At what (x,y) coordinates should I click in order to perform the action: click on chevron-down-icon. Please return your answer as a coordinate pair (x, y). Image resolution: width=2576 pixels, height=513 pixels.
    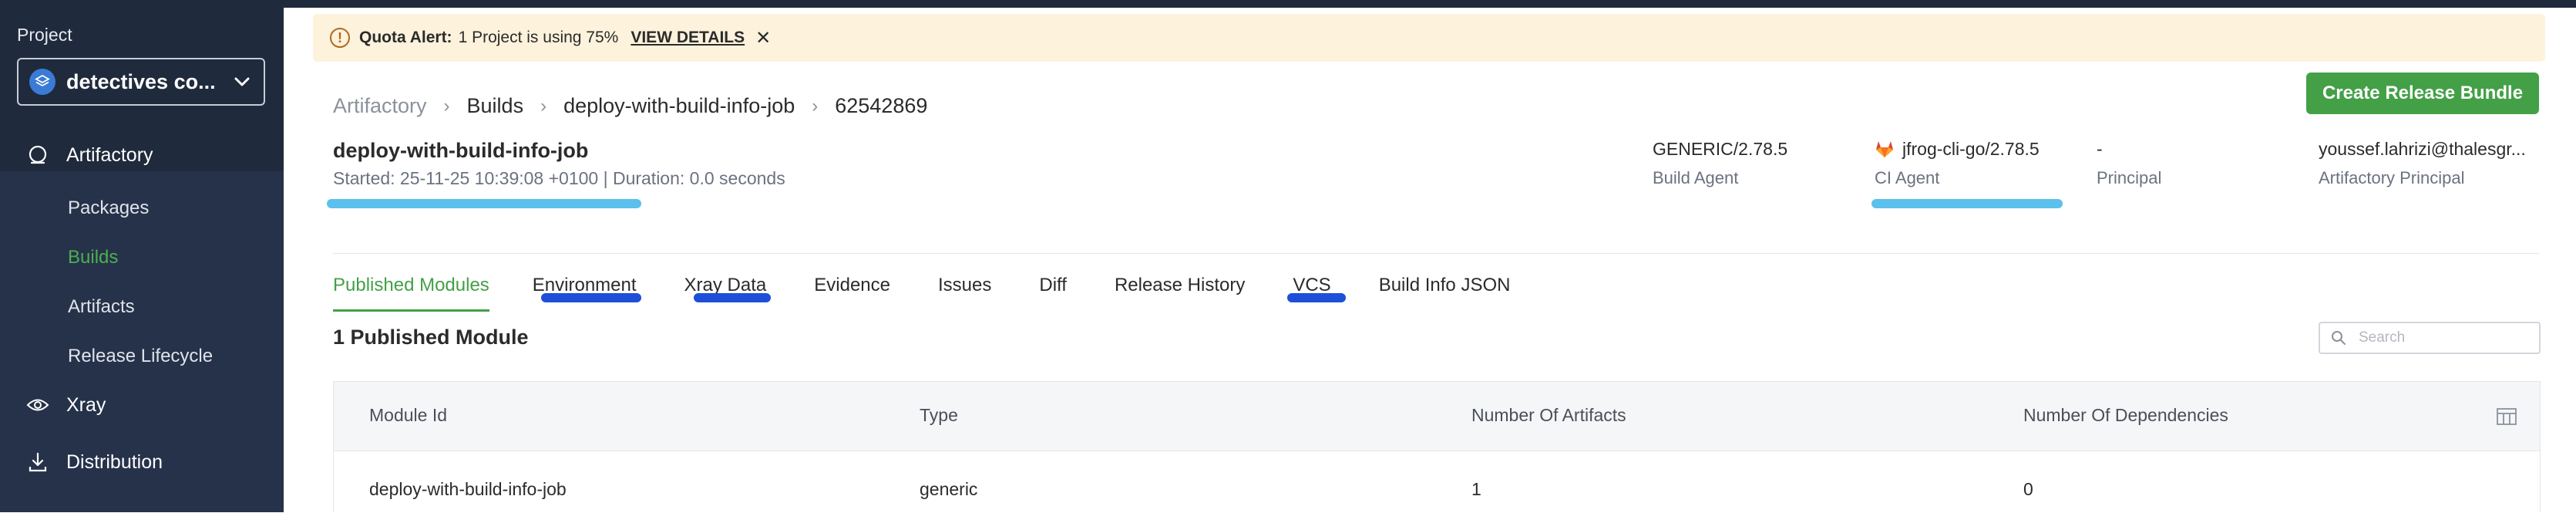
    Looking at the image, I should click on (242, 81).